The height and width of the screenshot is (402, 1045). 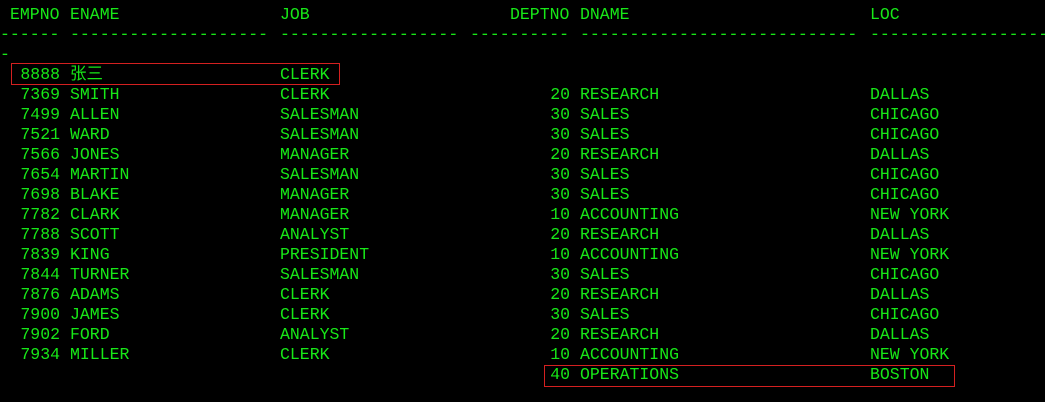 What do you see at coordinates (95, 314) in the screenshot?
I see `cell-ename: JAMES` at bounding box center [95, 314].